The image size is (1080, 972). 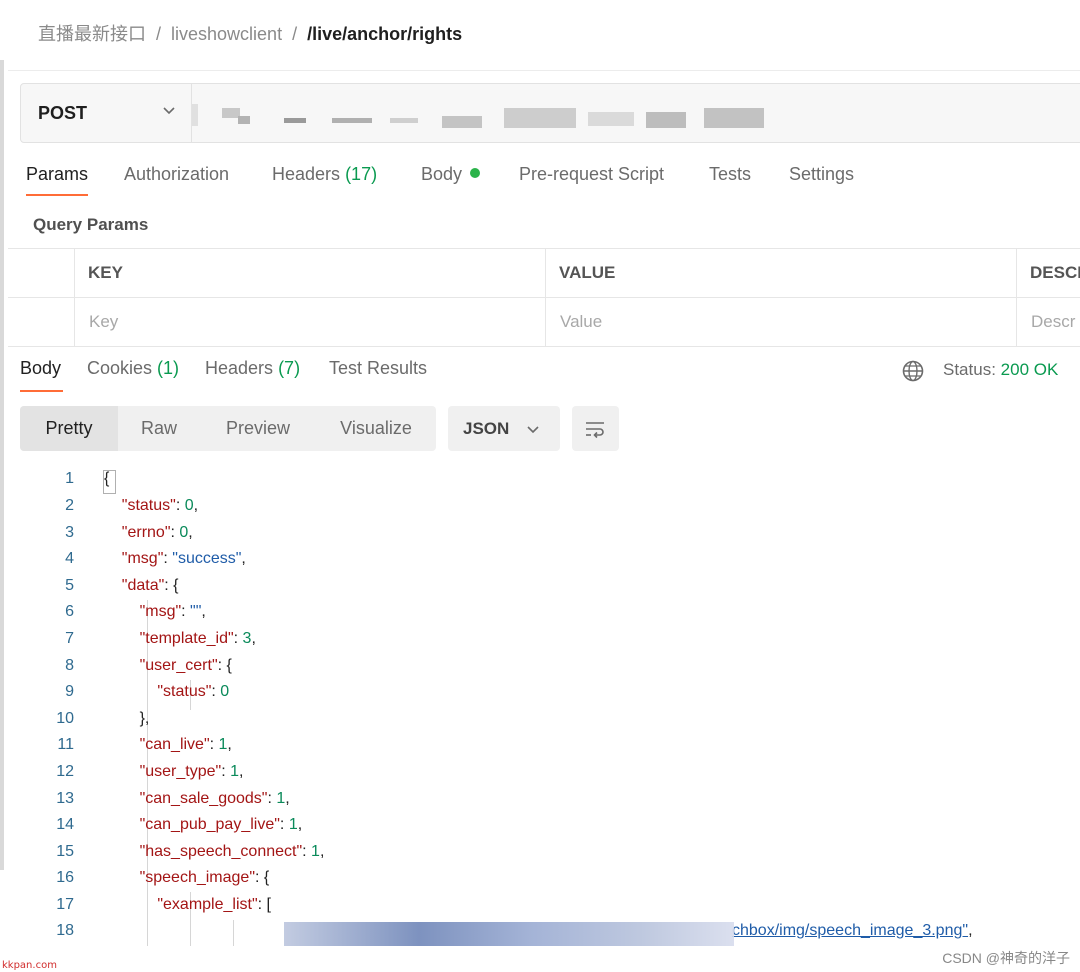 What do you see at coordinates (214, 904) in the screenshot?
I see `code-line: "example_list": [` at bounding box center [214, 904].